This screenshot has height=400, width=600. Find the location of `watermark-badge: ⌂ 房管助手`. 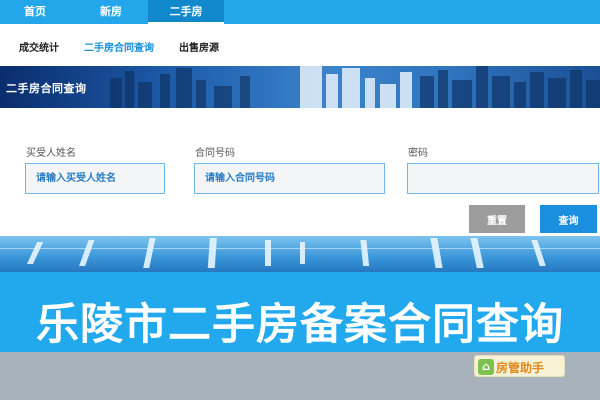

watermark-badge: ⌂ 房管助手 is located at coordinates (519, 366).